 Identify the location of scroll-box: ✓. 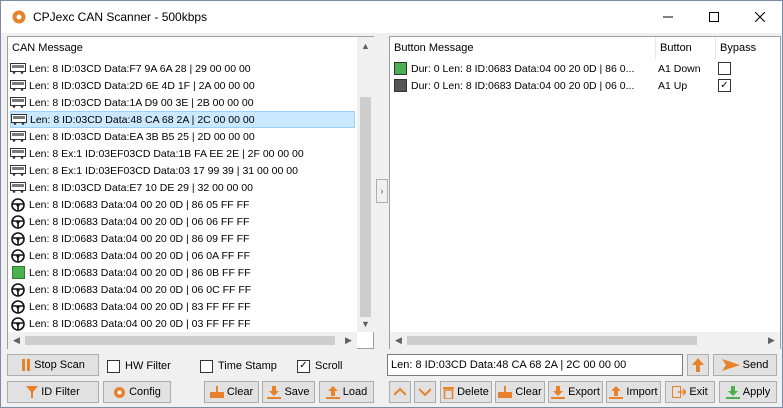
(303, 366).